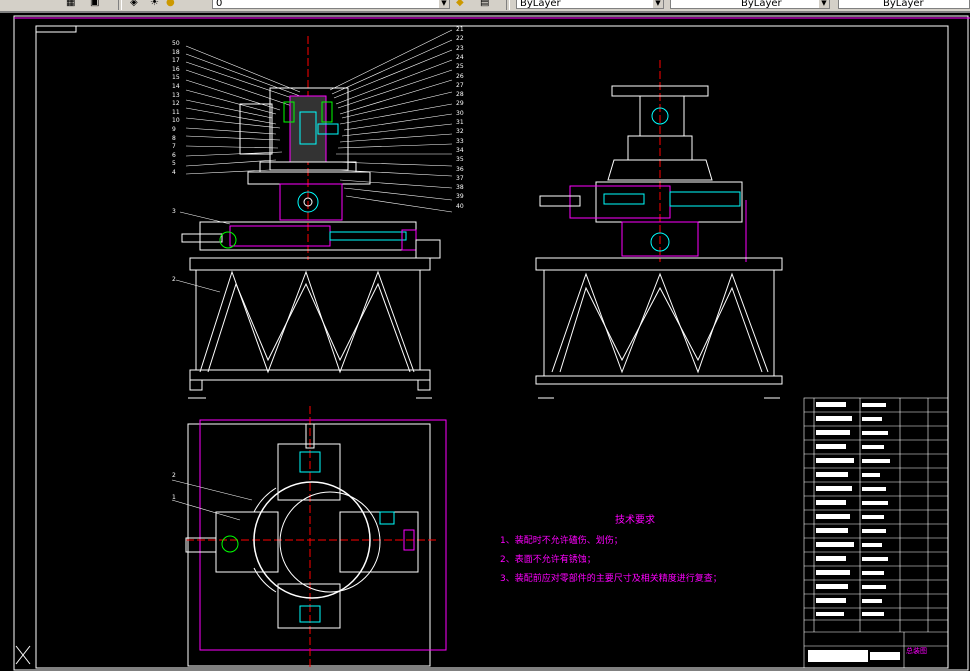  I want to click on callout-left: 15, so click(176, 78).